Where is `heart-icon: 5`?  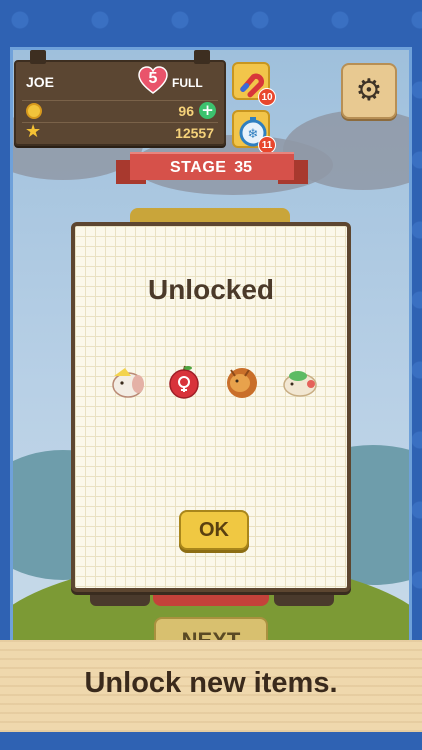
heart-icon: 5 is located at coordinates (153, 81).